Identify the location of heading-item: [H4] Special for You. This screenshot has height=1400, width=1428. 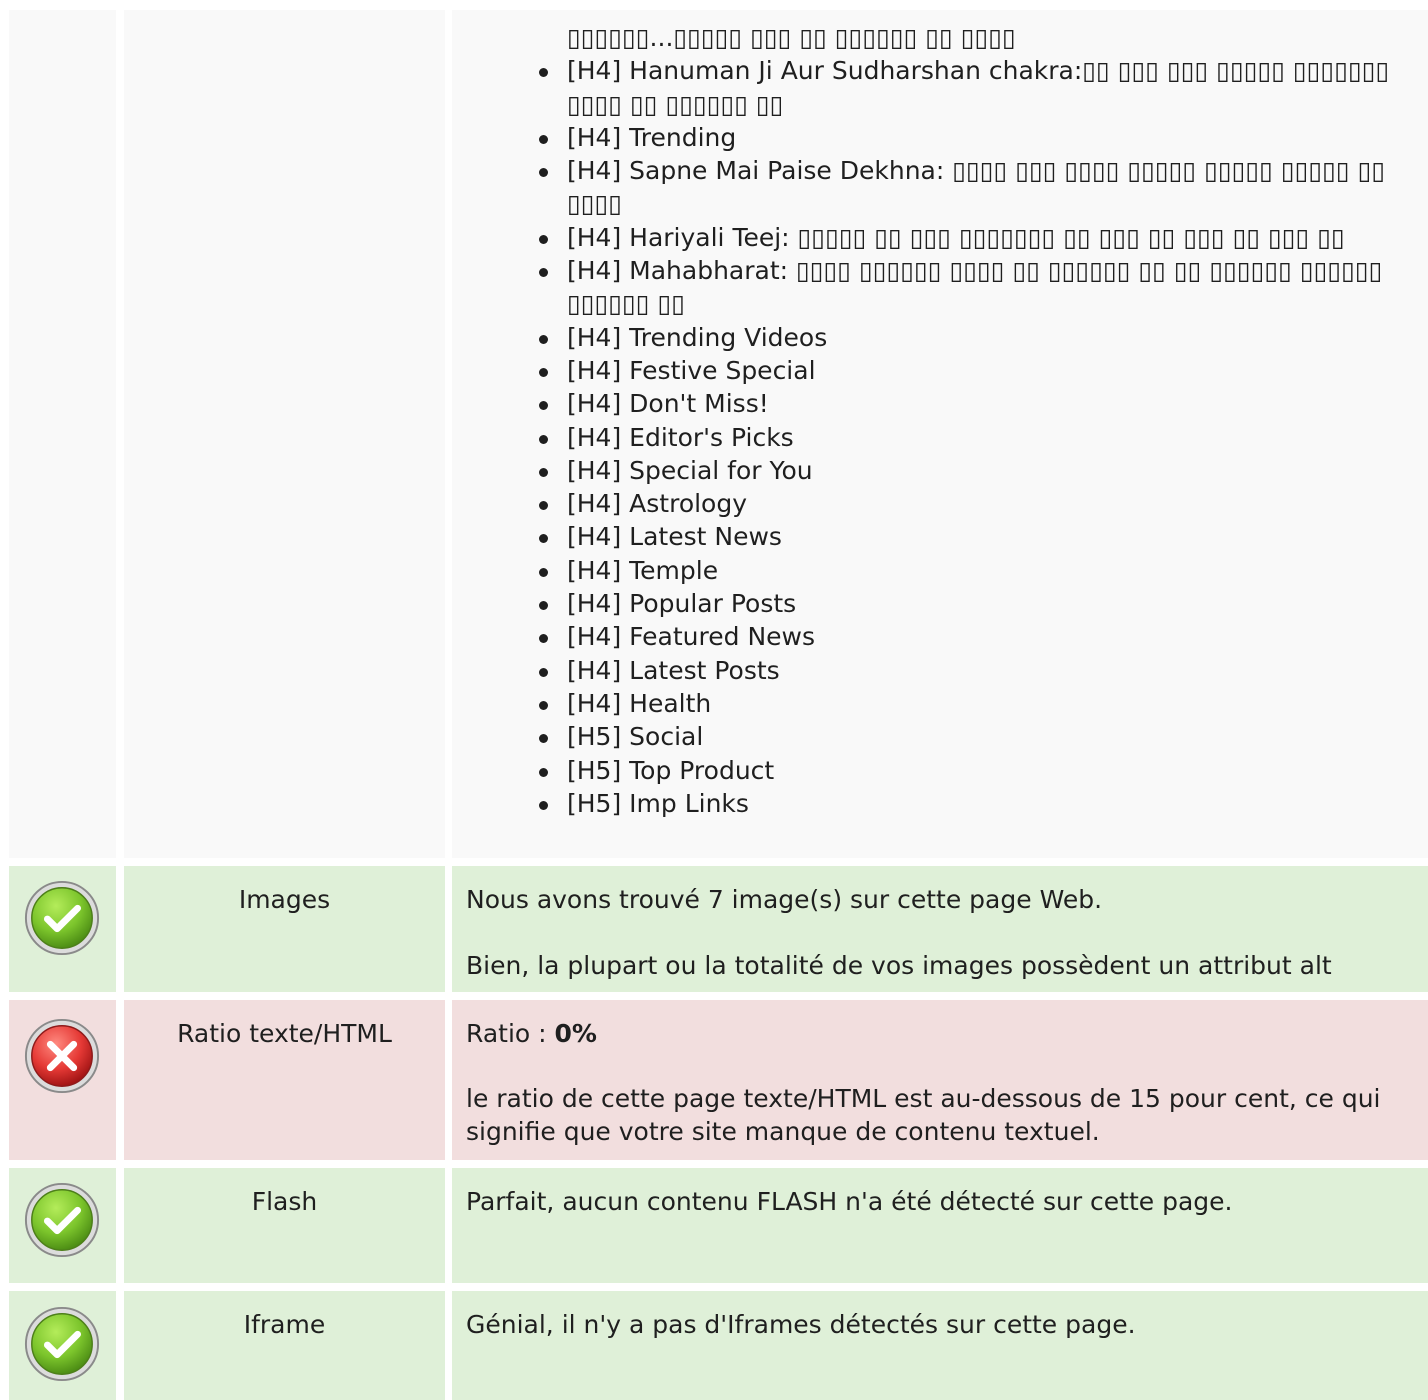
(983, 470).